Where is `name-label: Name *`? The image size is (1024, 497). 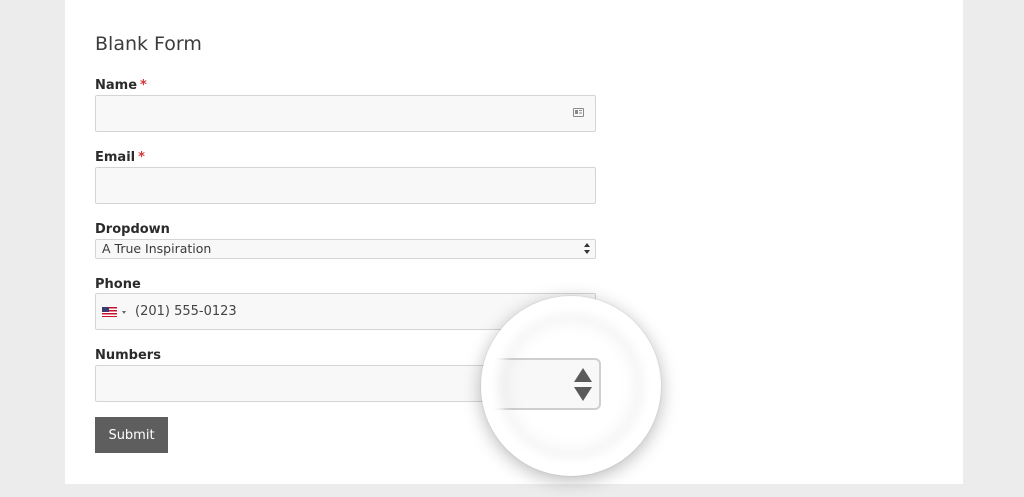
name-label: Name * is located at coordinates (121, 85).